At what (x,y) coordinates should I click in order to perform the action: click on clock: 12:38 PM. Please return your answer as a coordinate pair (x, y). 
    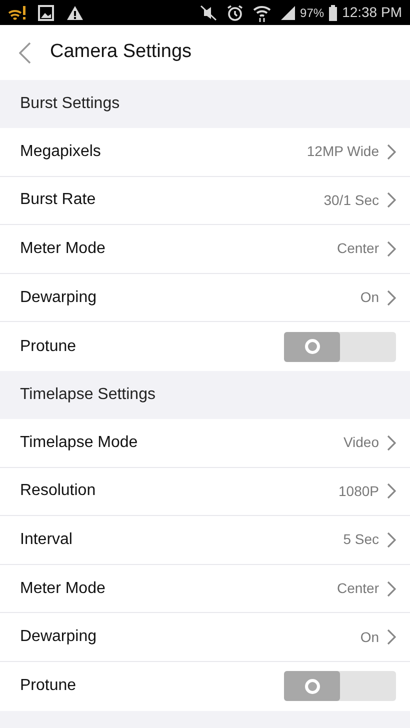
    Looking at the image, I should click on (372, 12).